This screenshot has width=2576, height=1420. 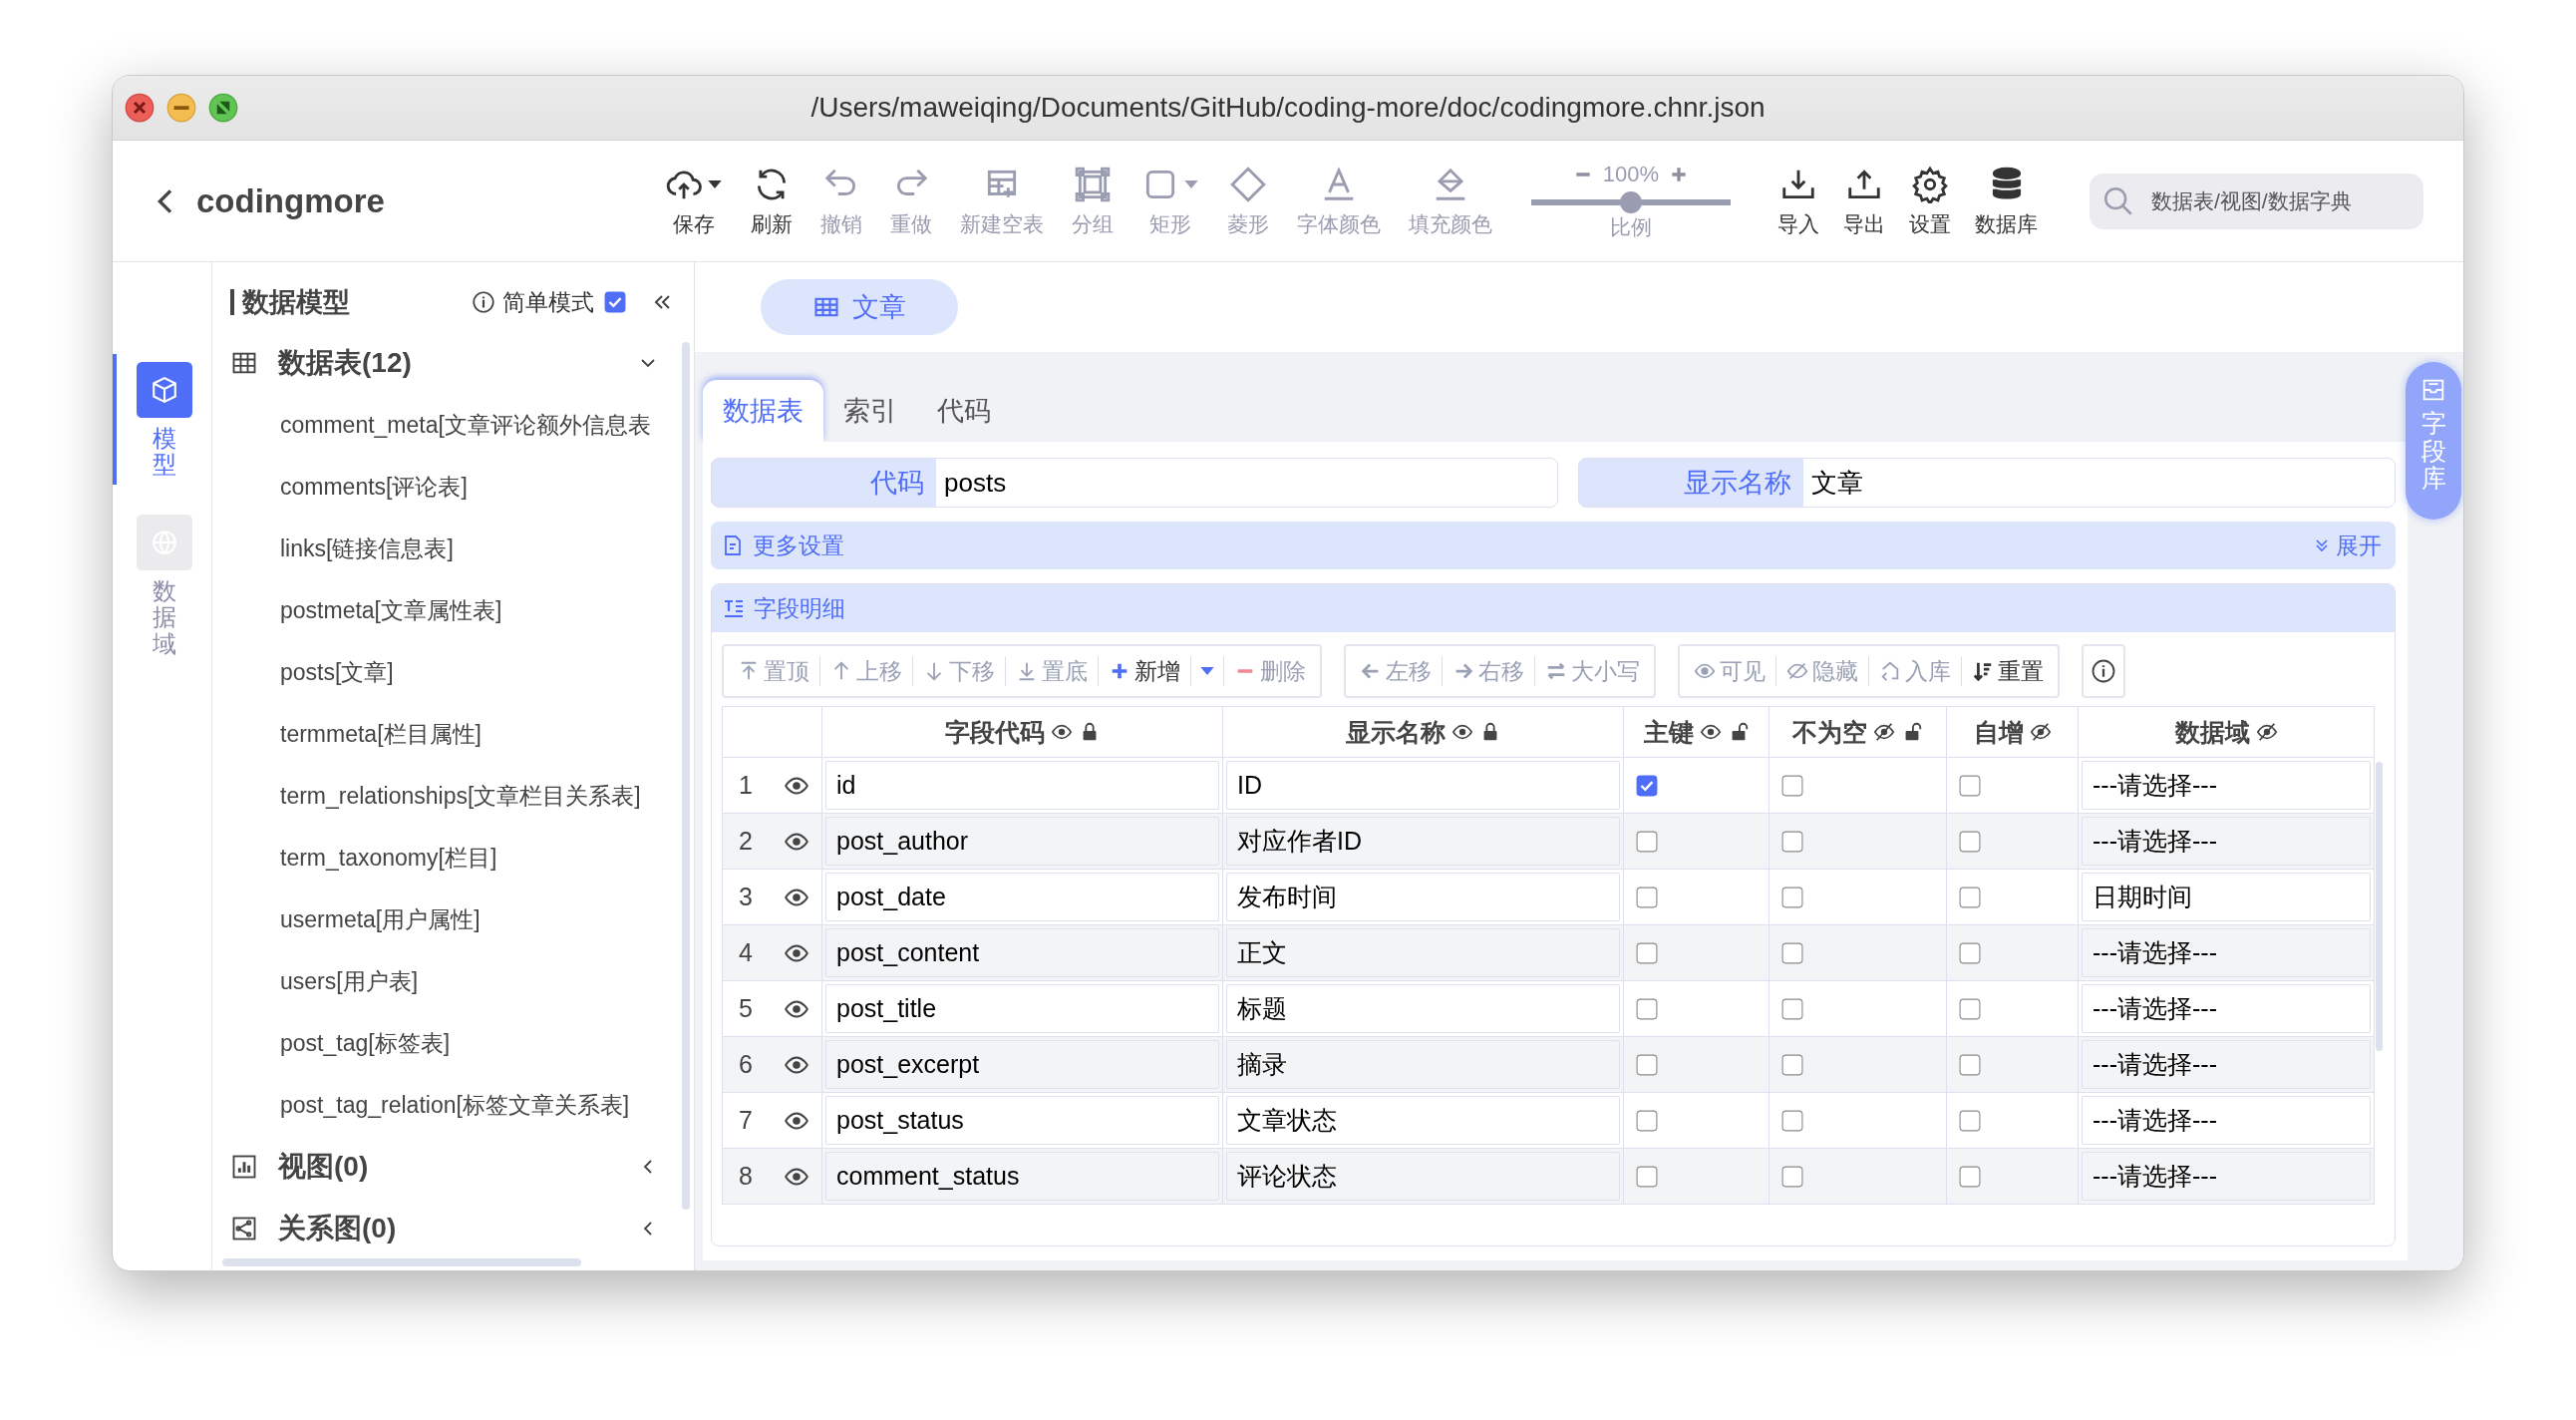 What do you see at coordinates (455, 487) in the screenshot?
I see `tree-item: comments[评论表]` at bounding box center [455, 487].